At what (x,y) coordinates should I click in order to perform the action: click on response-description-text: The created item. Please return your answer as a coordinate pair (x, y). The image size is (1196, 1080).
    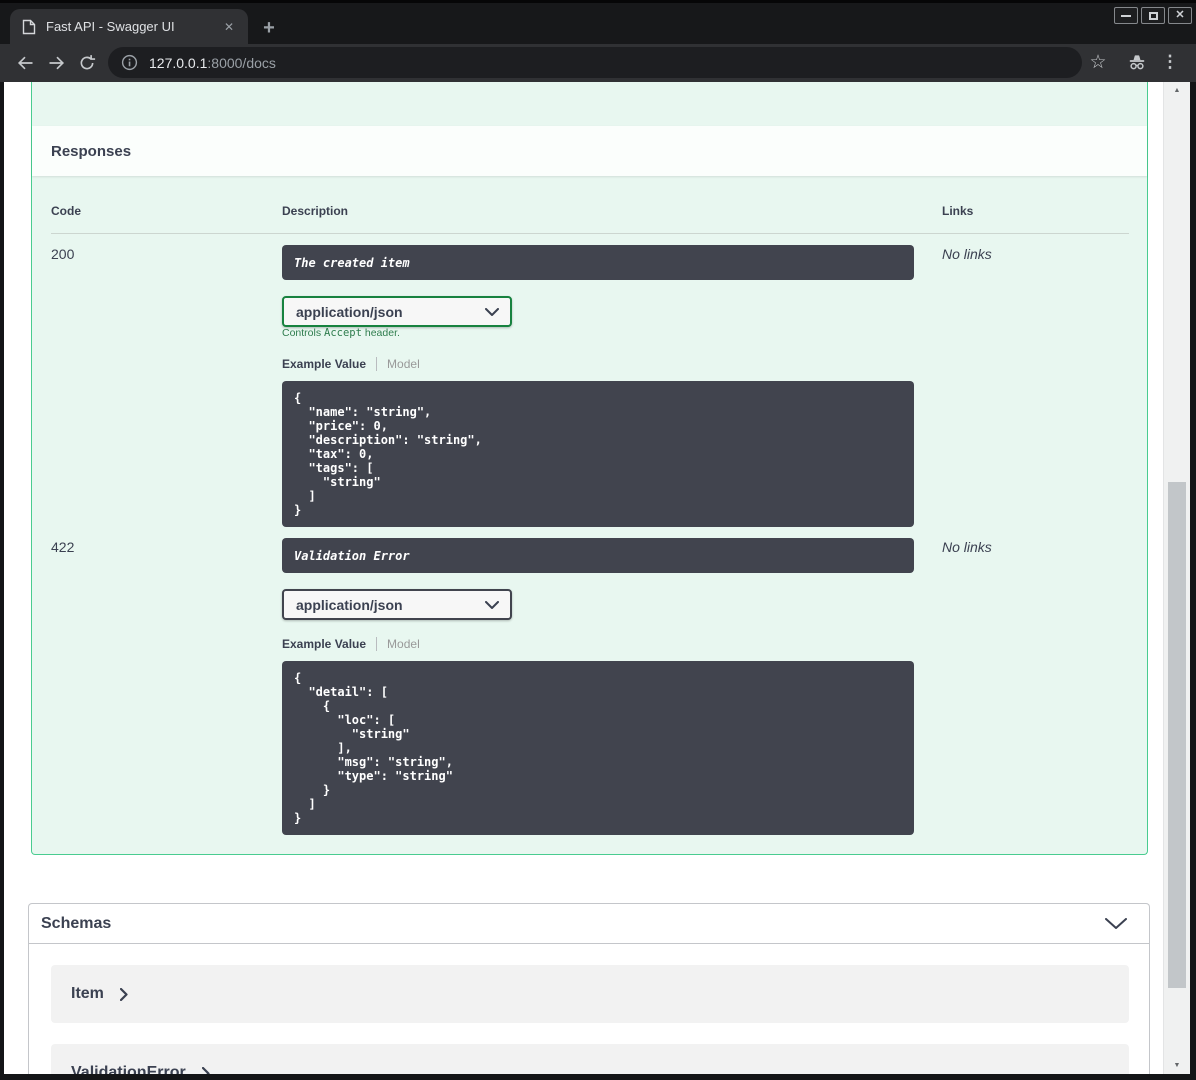
    Looking at the image, I should click on (352, 262).